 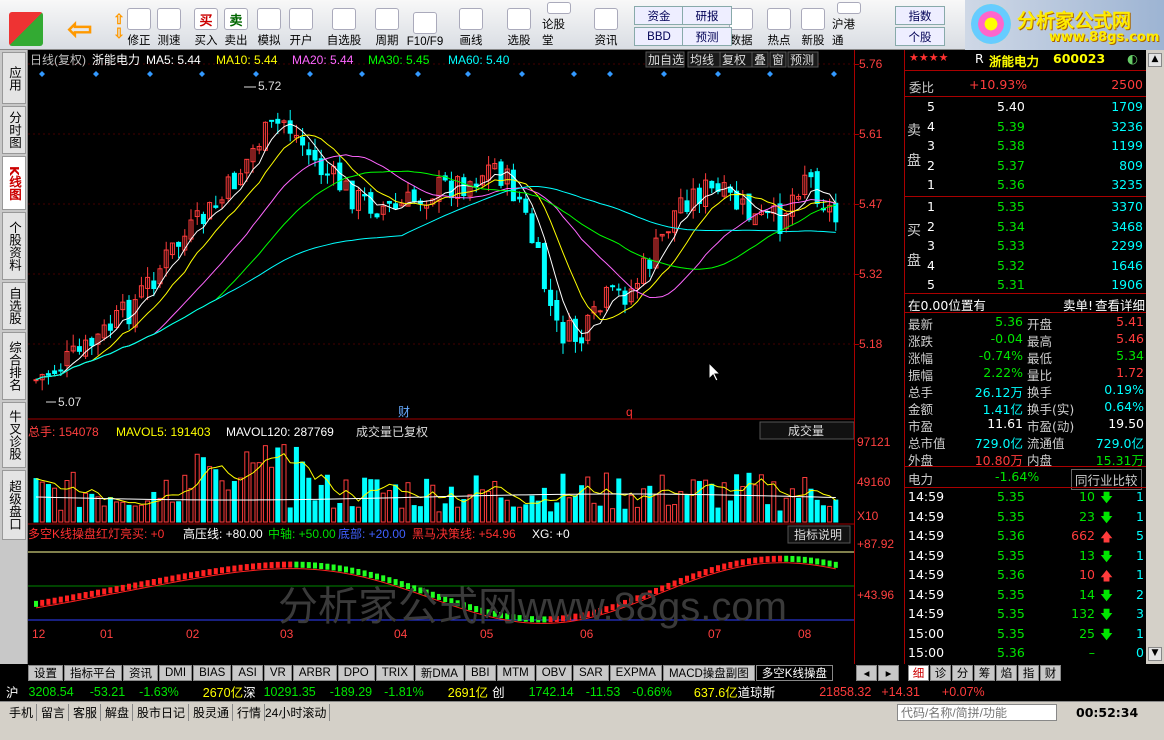 I want to click on tab-left-arrow-icon: ◂, so click(x=866, y=673).